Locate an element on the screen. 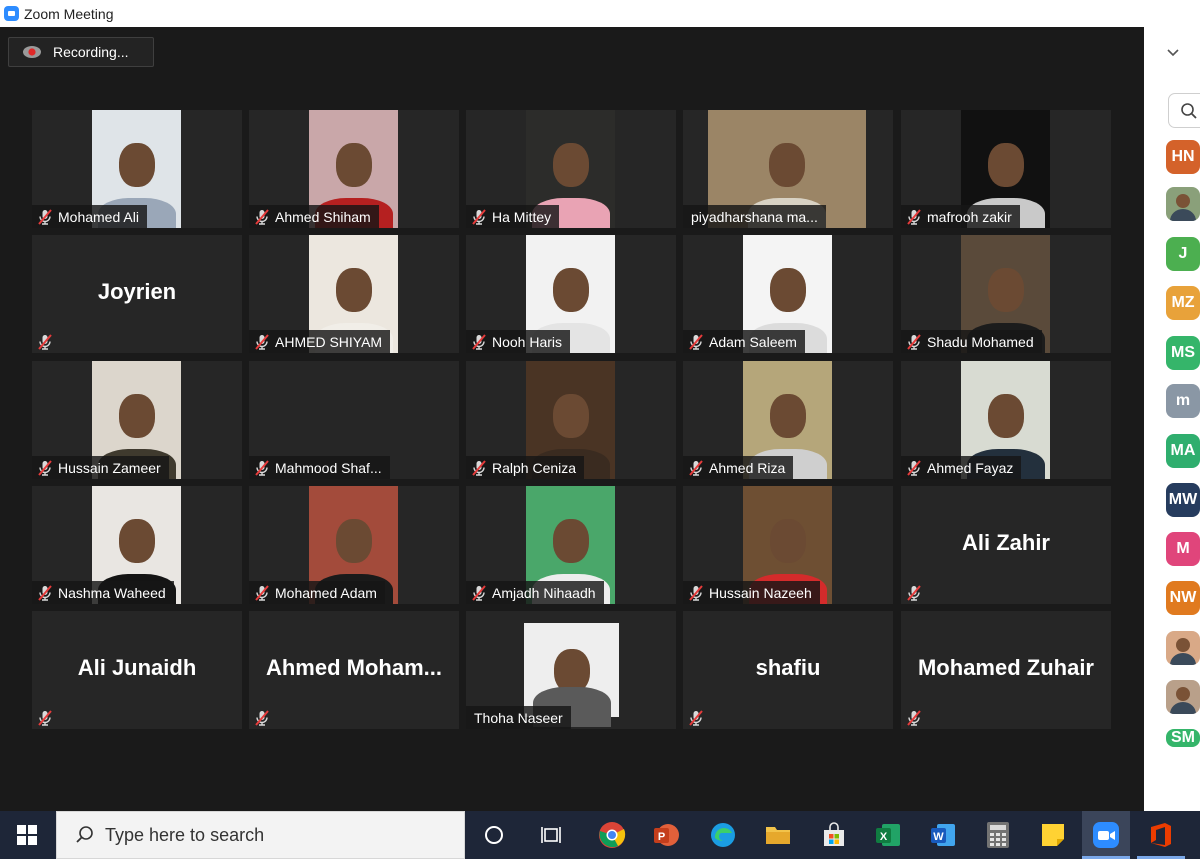 The width and height of the screenshot is (1200, 859). participant-tile: Nooh Haris is located at coordinates (571, 294).